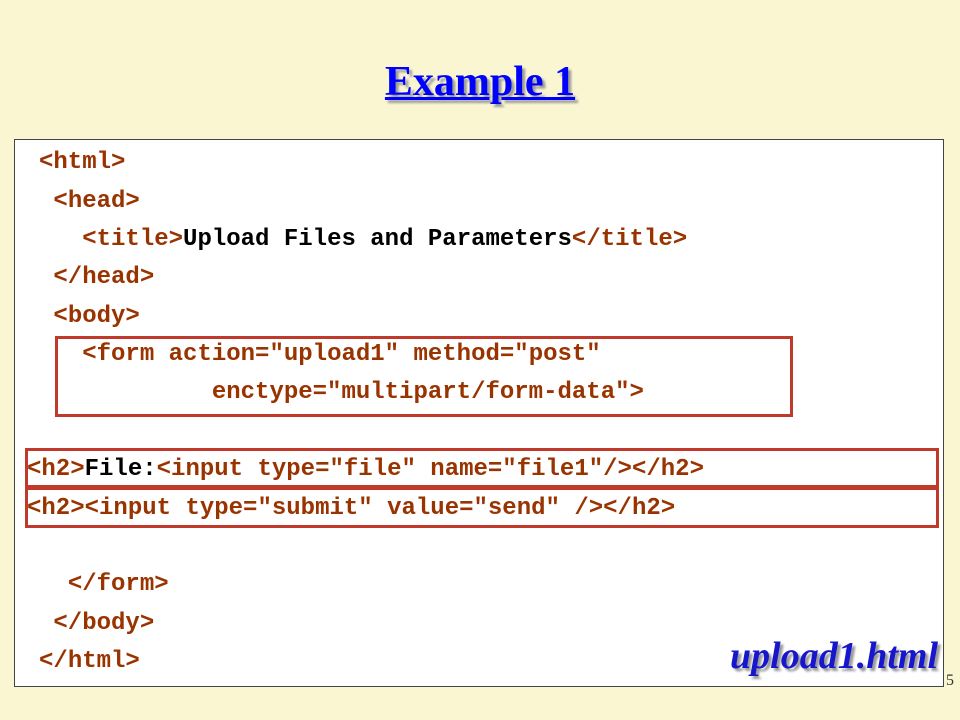  I want to click on code-line-head-open: <head>, so click(96, 201).